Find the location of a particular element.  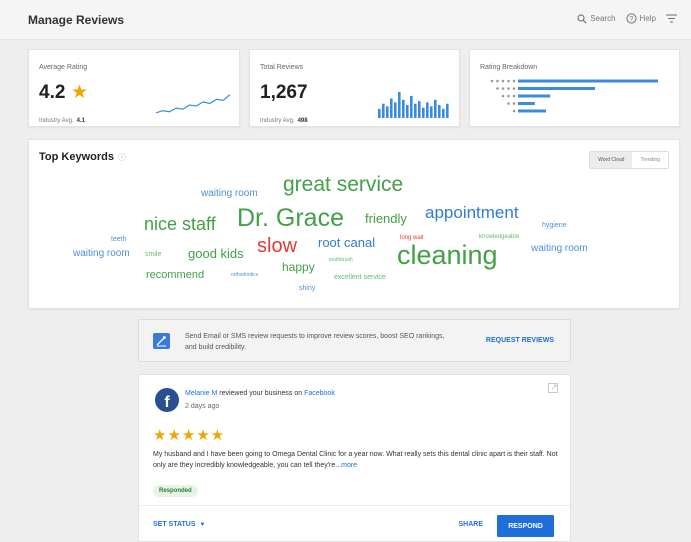

search-button: Search is located at coordinates (596, 18).